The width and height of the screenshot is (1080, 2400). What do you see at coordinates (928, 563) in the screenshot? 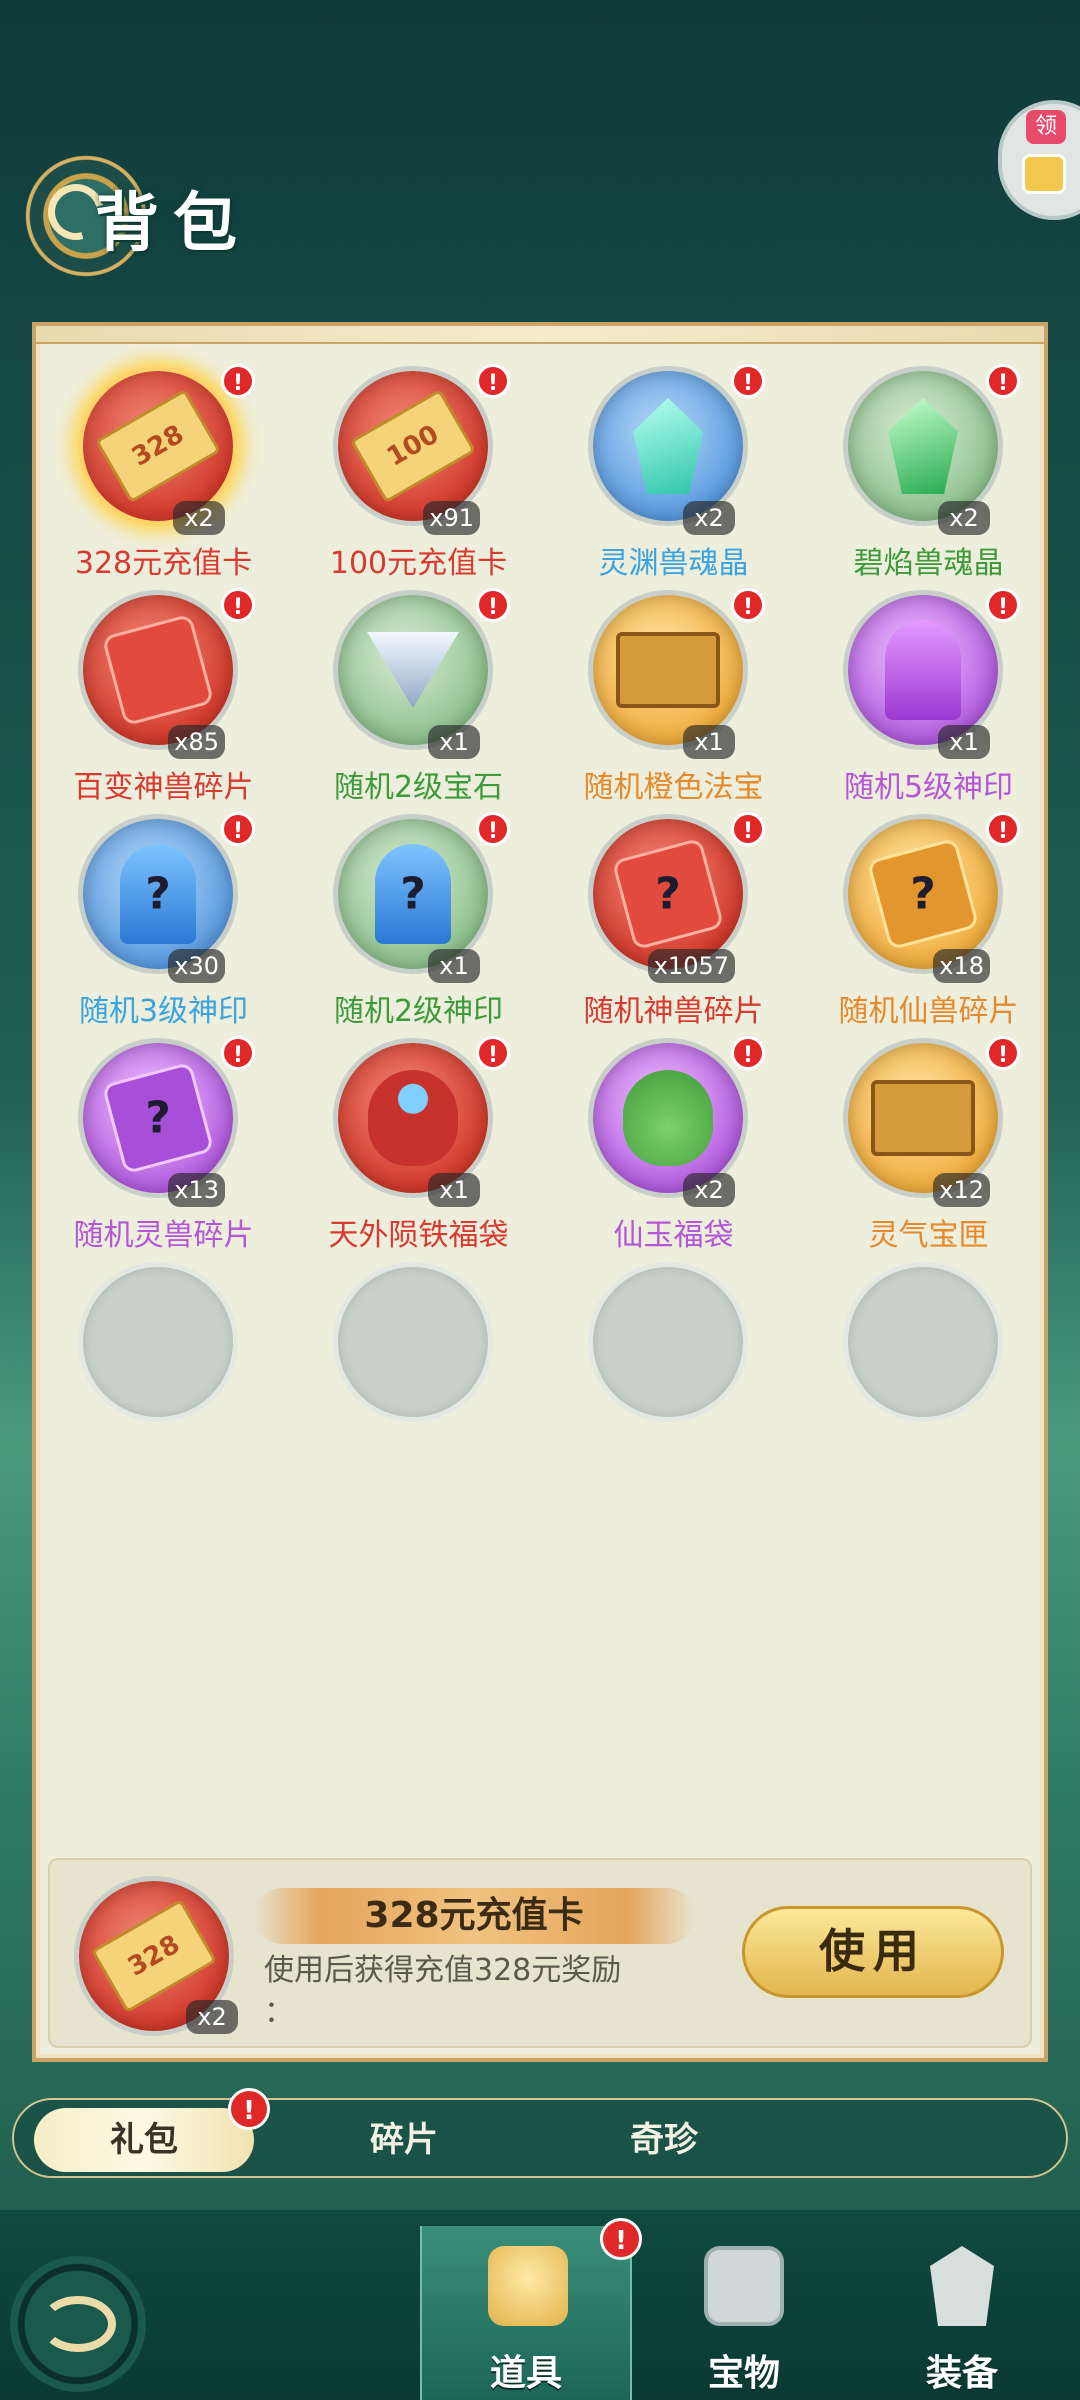
I see `item-name: 碧焰兽魂晶` at bounding box center [928, 563].